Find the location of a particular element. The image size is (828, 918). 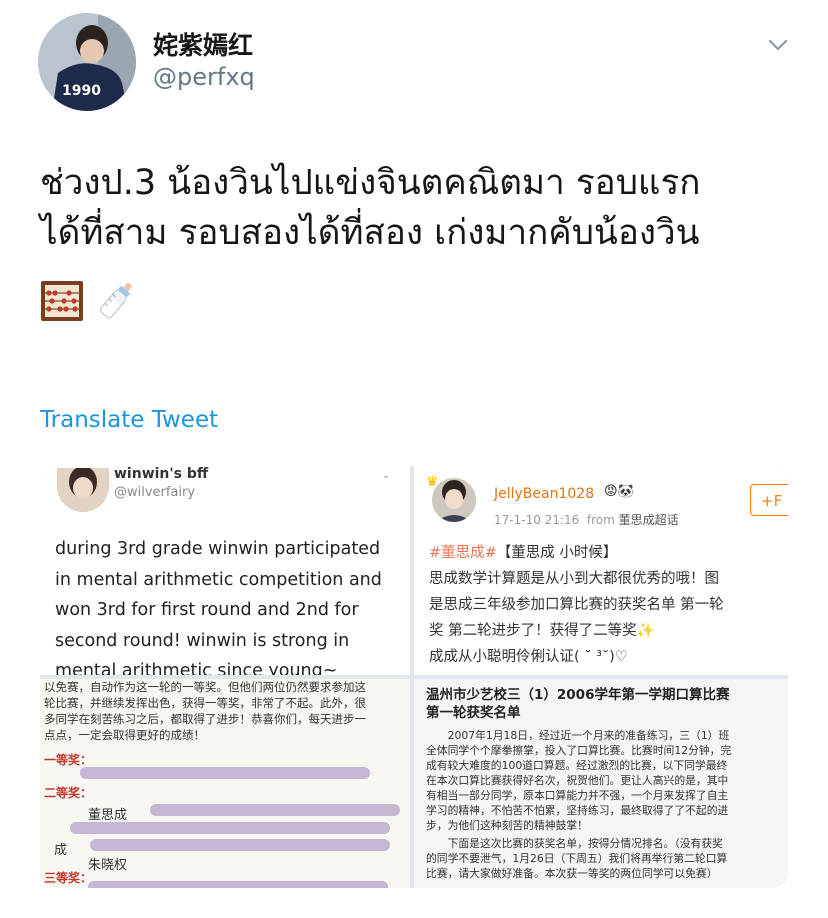

text-line: mental arithmetic since young~ is located at coordinates (196, 668).